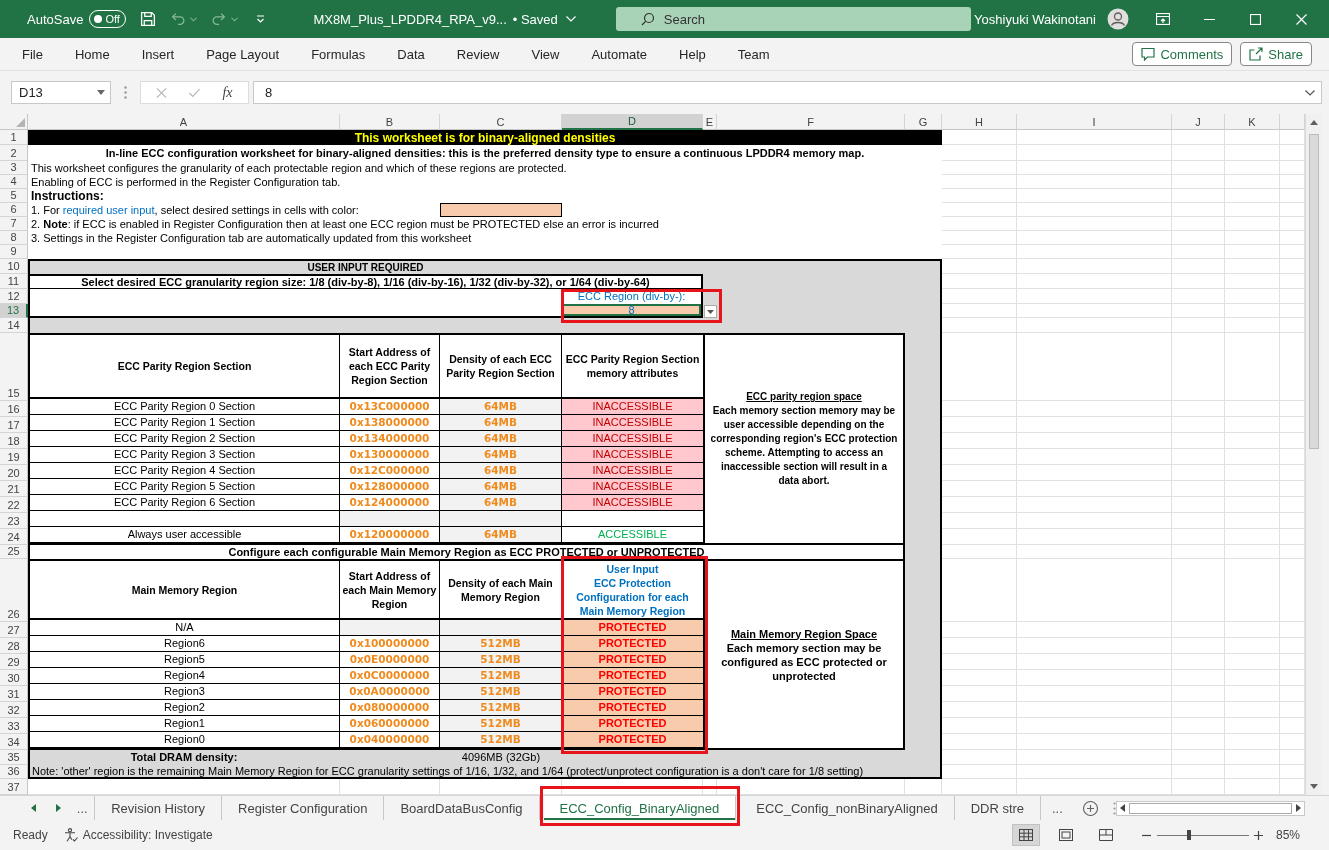  Describe the element at coordinates (345, 224) in the screenshot. I see `instruction-text: 2. Note: if ECC is enabled in Register Configuration then at least one ECC region must be PROTECTED else an error is incurred` at that location.